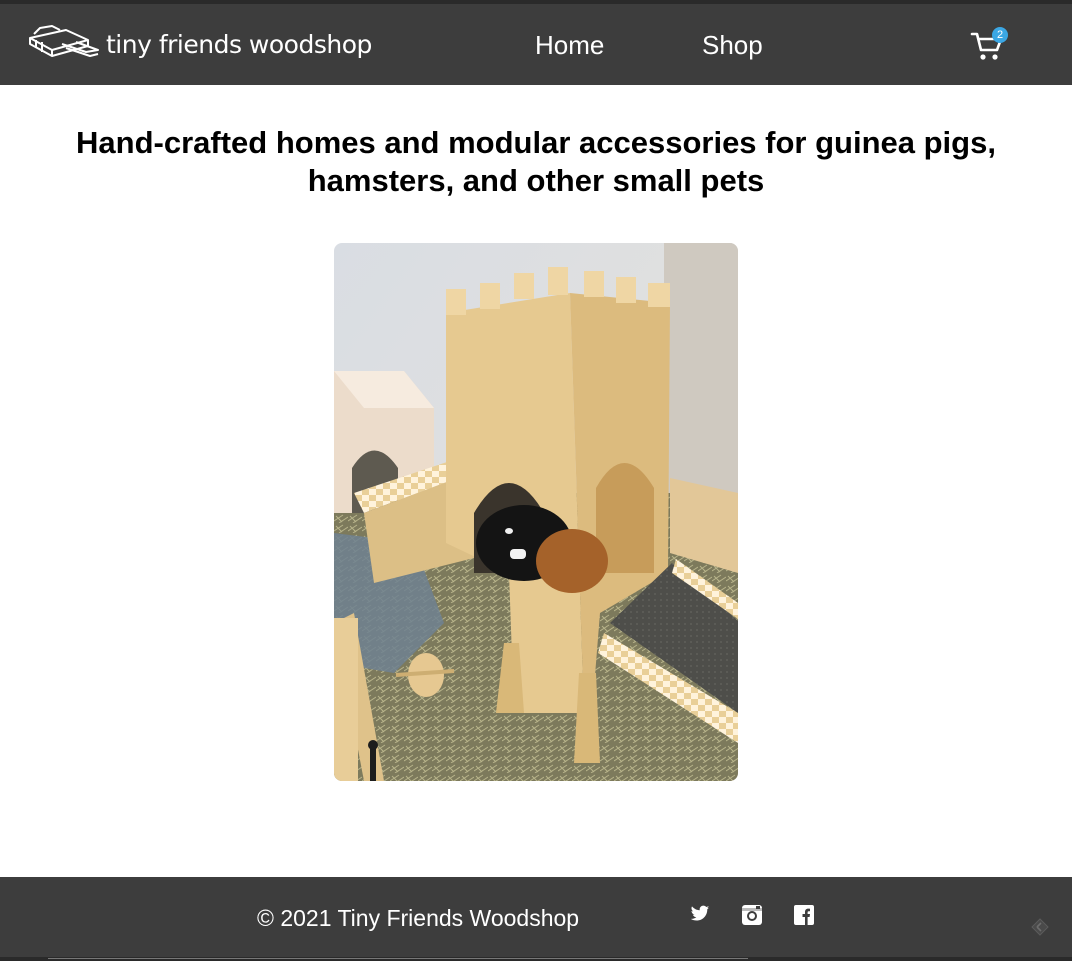 This screenshot has width=1072, height=961. I want to click on site-footer: © 2021 Tiny Friends Woodshop, so click(536, 917).